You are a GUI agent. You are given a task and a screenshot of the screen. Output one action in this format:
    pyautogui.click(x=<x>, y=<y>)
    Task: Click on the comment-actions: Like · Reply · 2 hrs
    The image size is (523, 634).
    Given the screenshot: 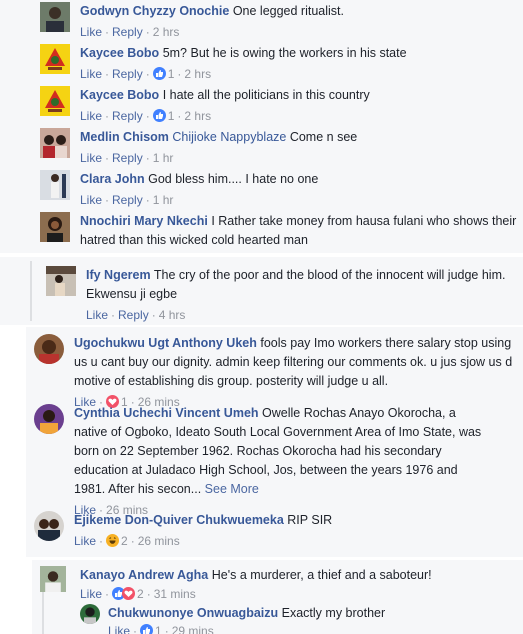 What is the action you would take?
    pyautogui.click(x=130, y=32)
    